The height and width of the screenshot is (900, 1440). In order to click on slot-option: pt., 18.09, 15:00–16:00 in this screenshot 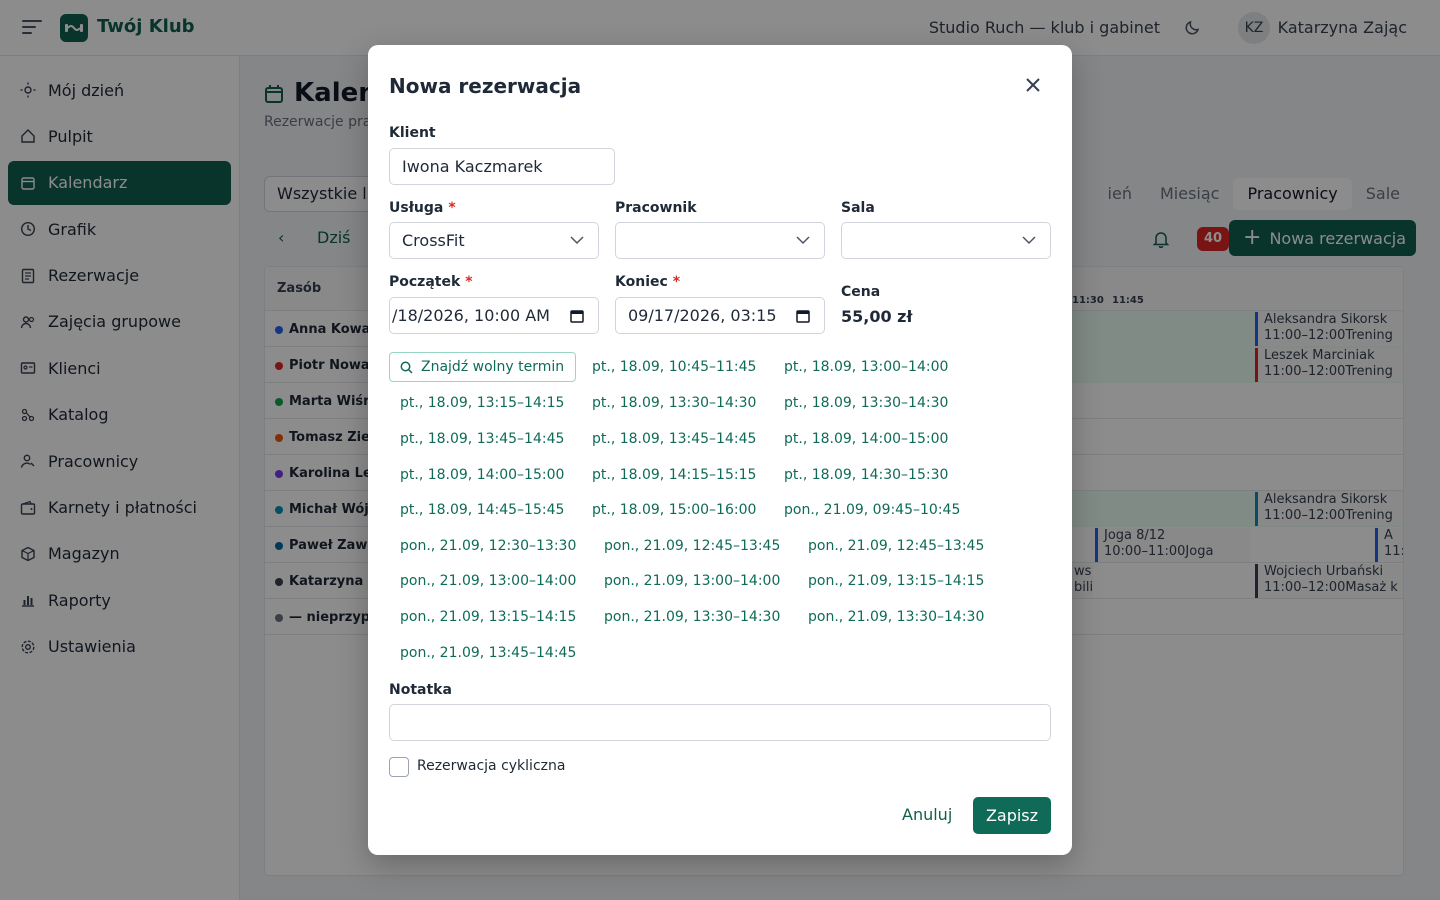, I will do `click(674, 510)`.